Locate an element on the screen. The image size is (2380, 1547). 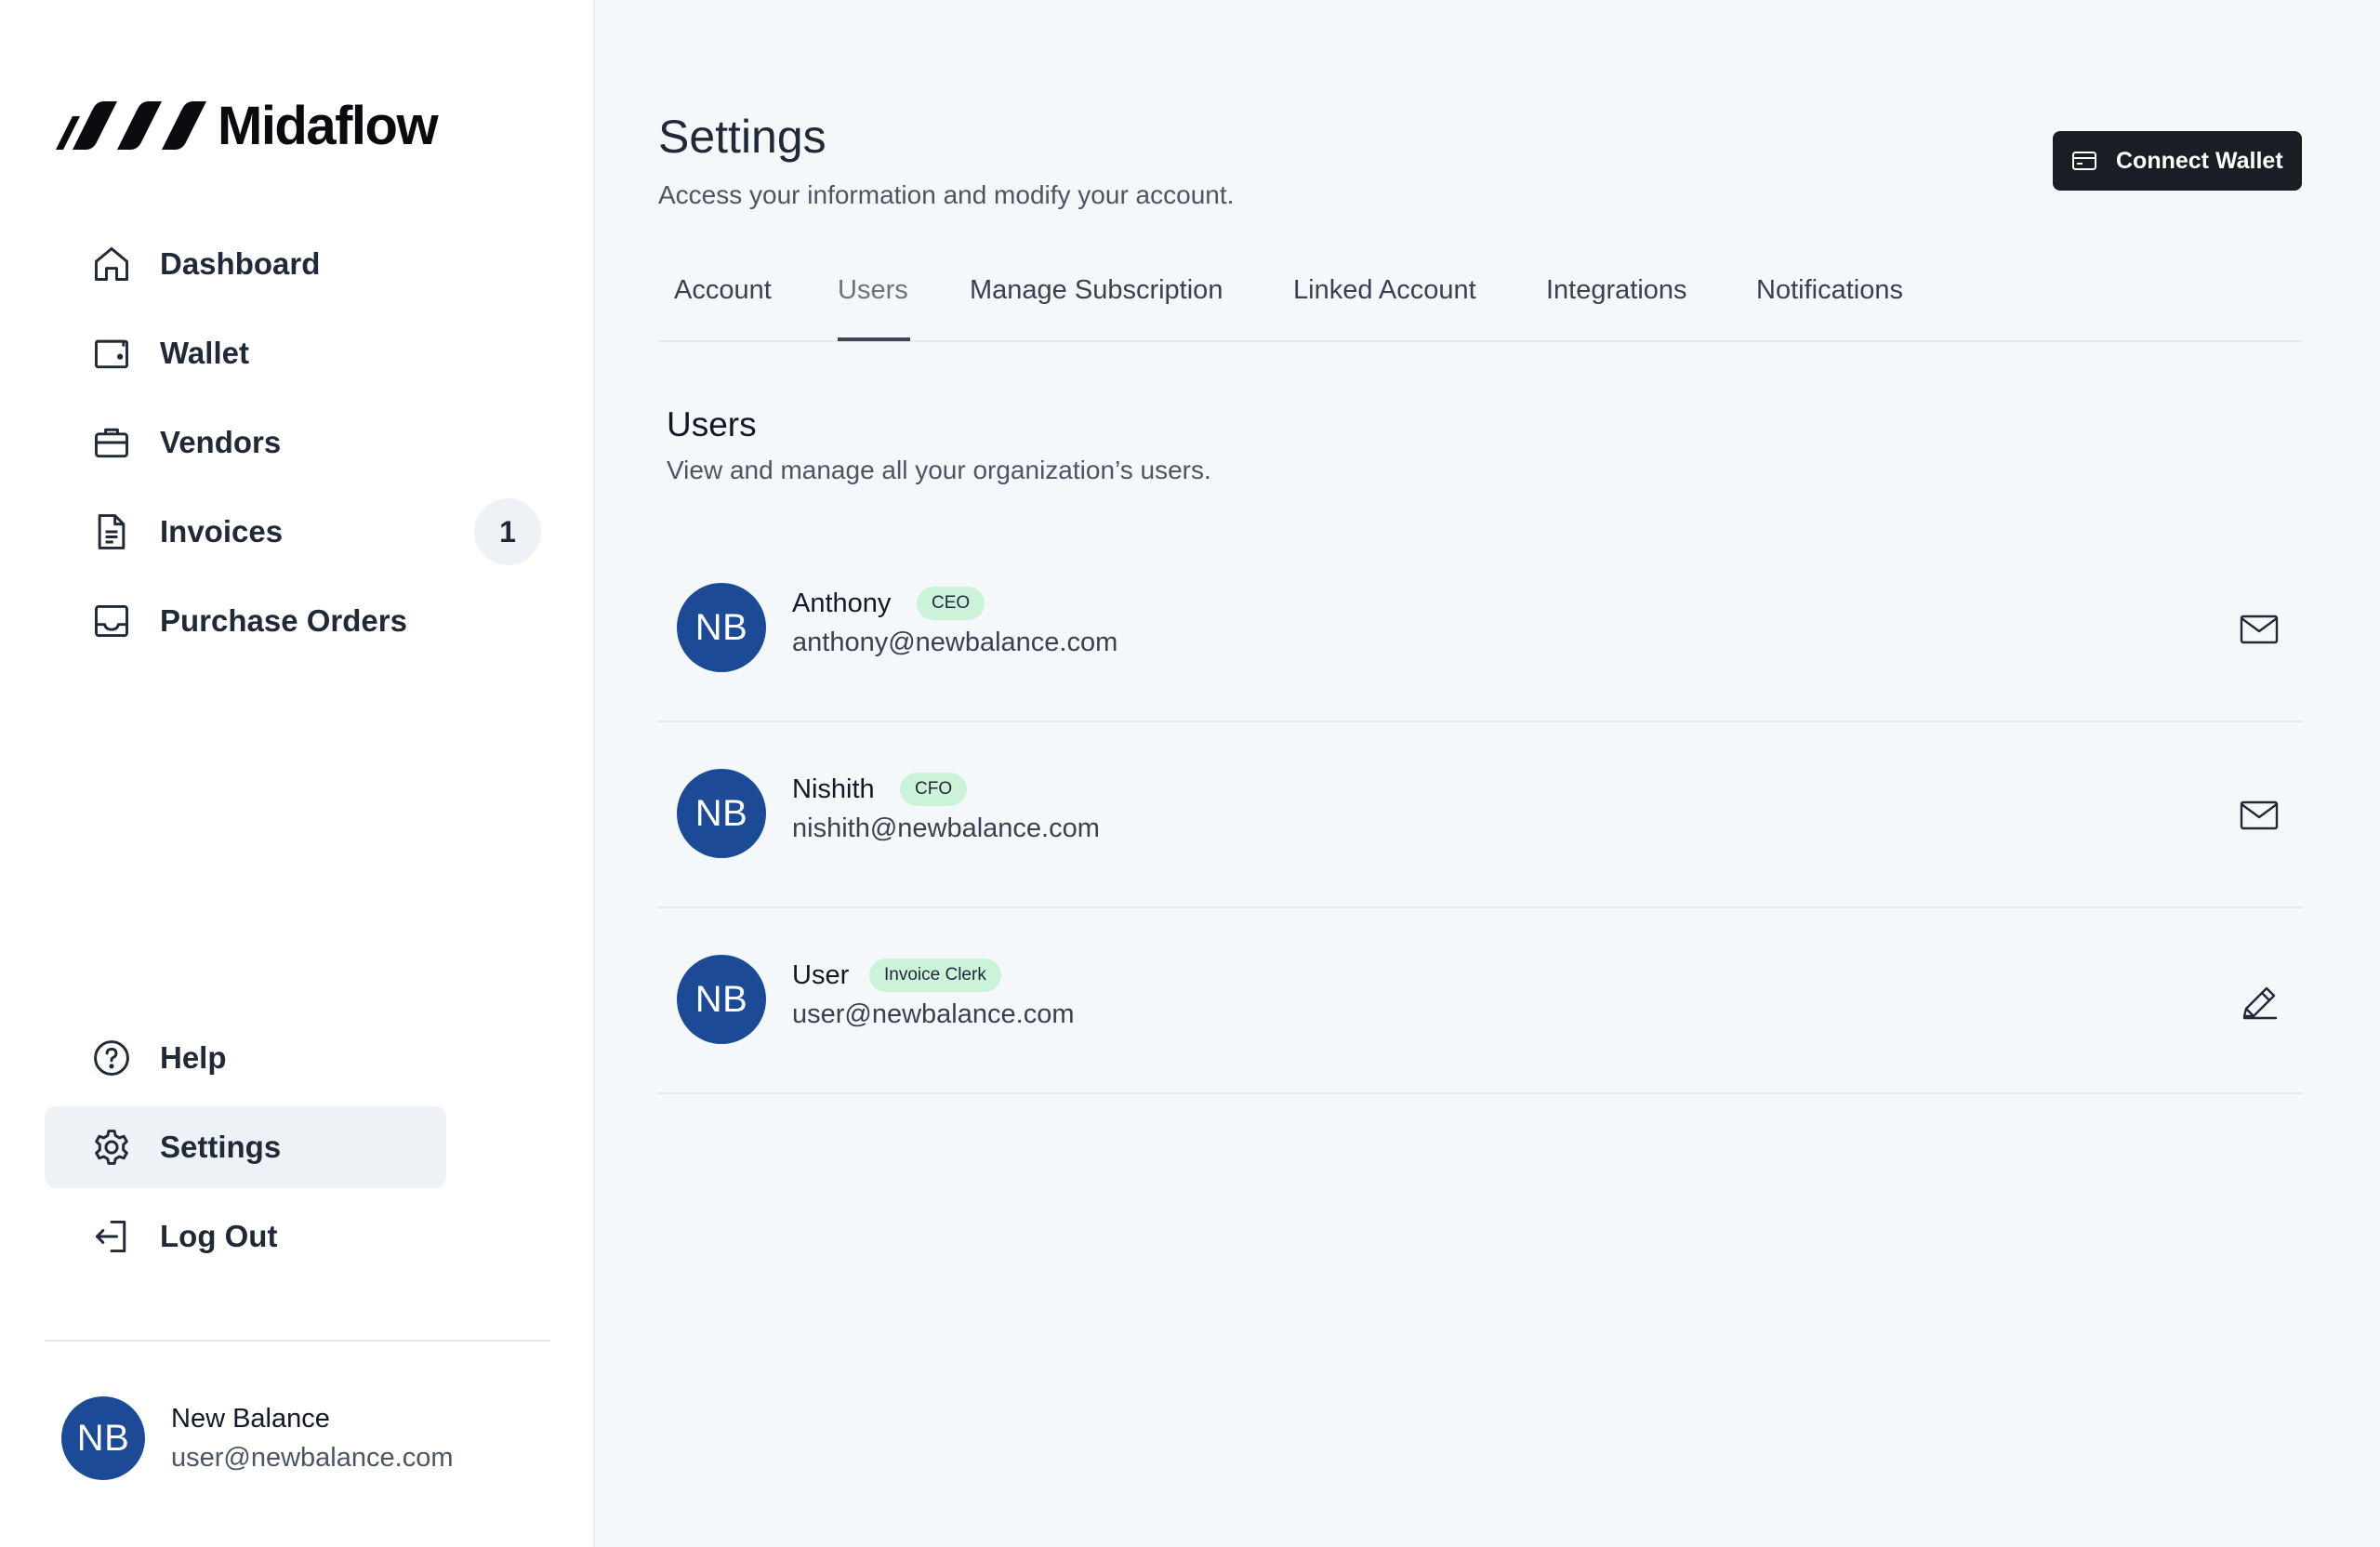
sidebar-item-label: Wallet is located at coordinates (204, 353).